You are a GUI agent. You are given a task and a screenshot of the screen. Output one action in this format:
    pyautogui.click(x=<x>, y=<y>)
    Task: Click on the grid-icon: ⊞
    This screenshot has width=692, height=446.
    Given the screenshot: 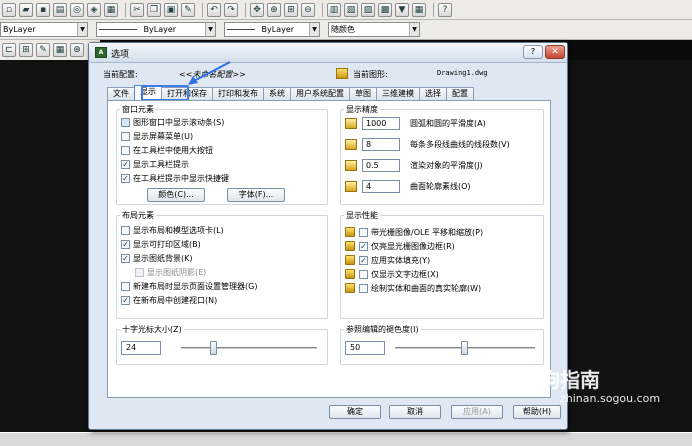 What is the action you would take?
    pyautogui.click(x=26, y=50)
    